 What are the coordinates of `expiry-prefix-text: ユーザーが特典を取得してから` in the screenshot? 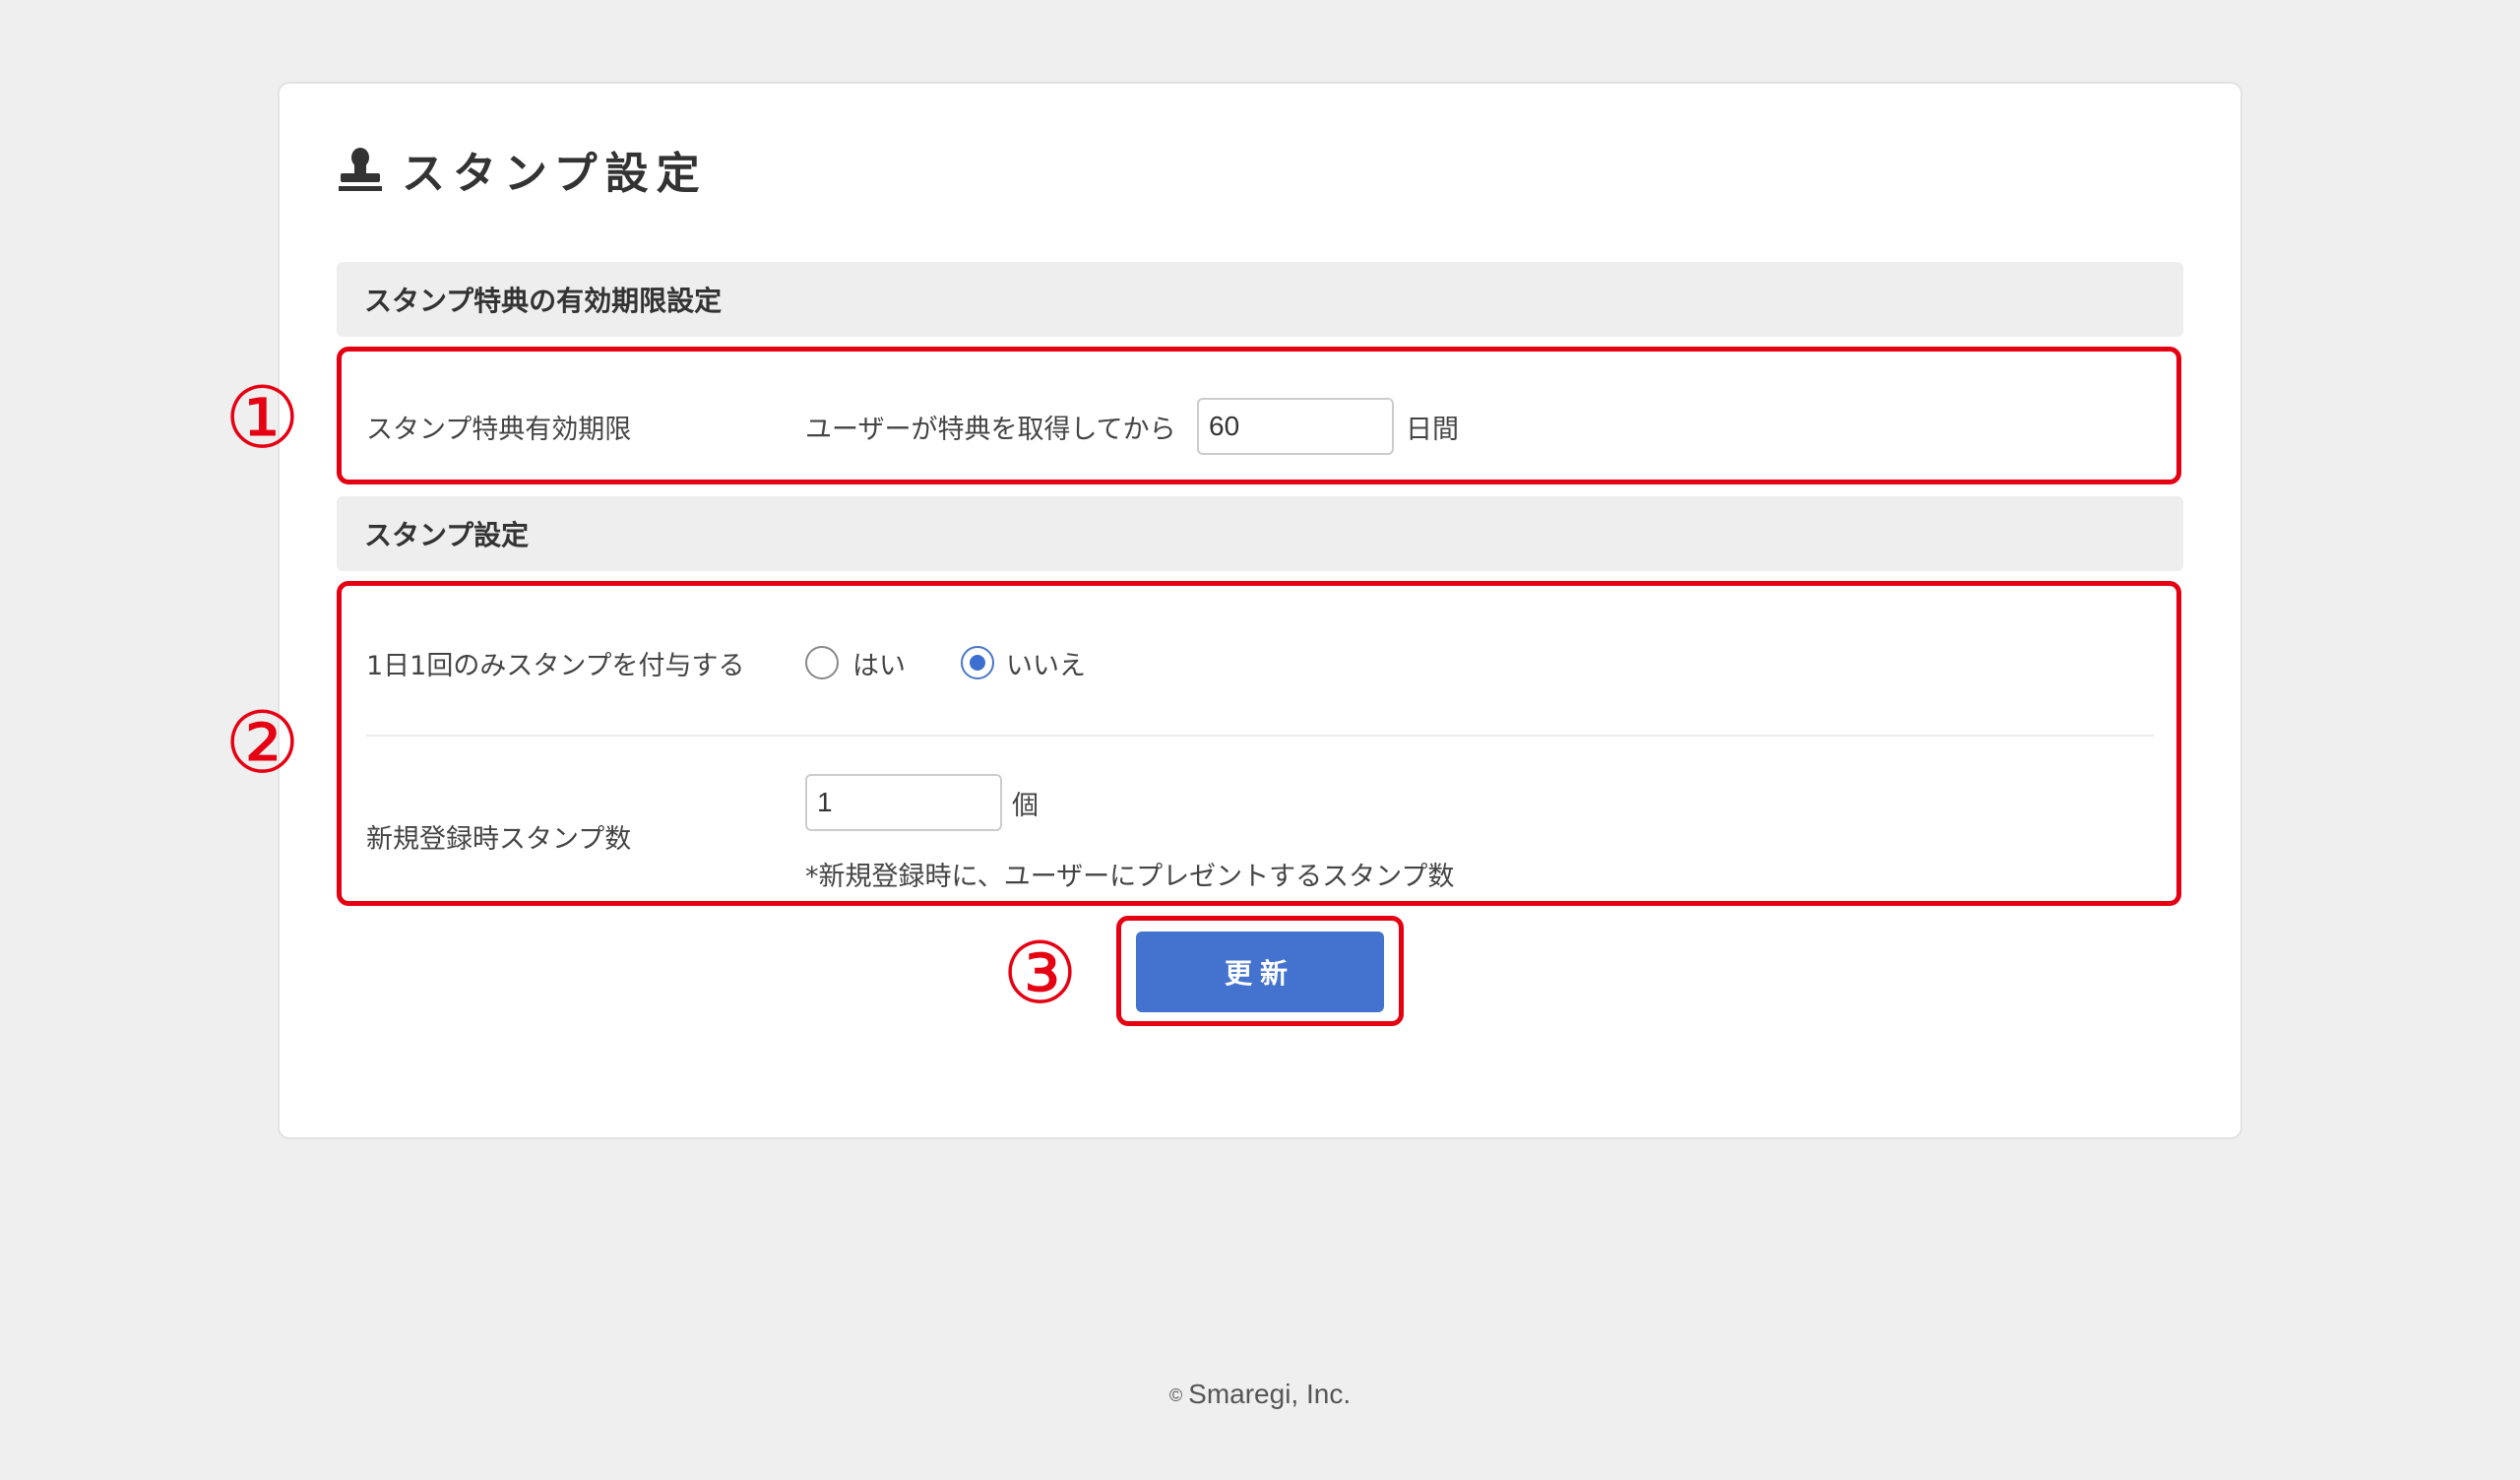 It's located at (990, 430).